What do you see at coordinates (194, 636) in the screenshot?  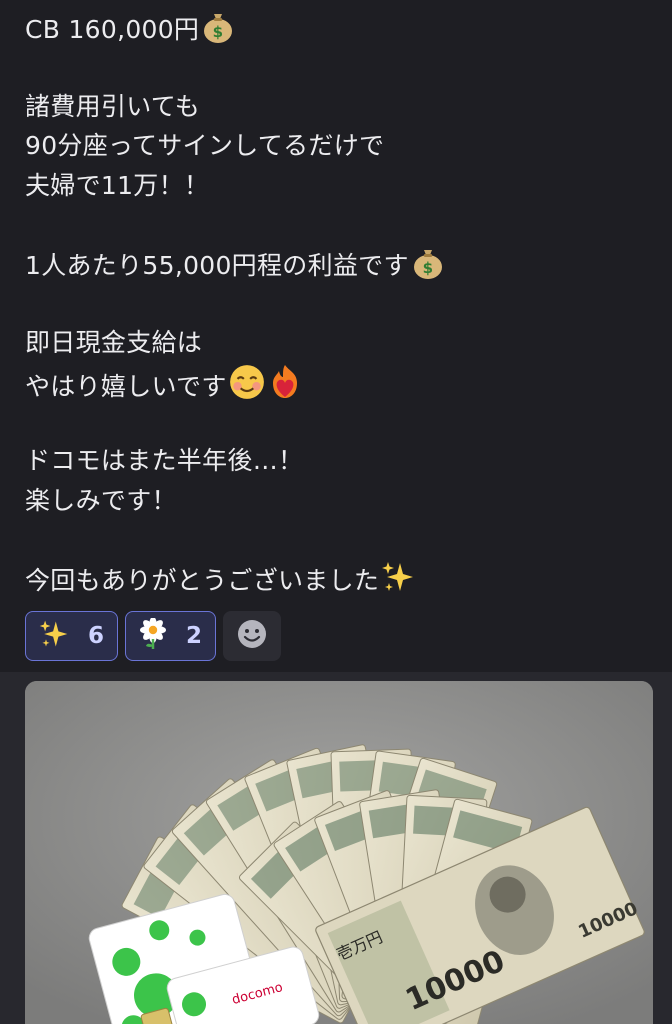 I see `reaction-count: 2` at bounding box center [194, 636].